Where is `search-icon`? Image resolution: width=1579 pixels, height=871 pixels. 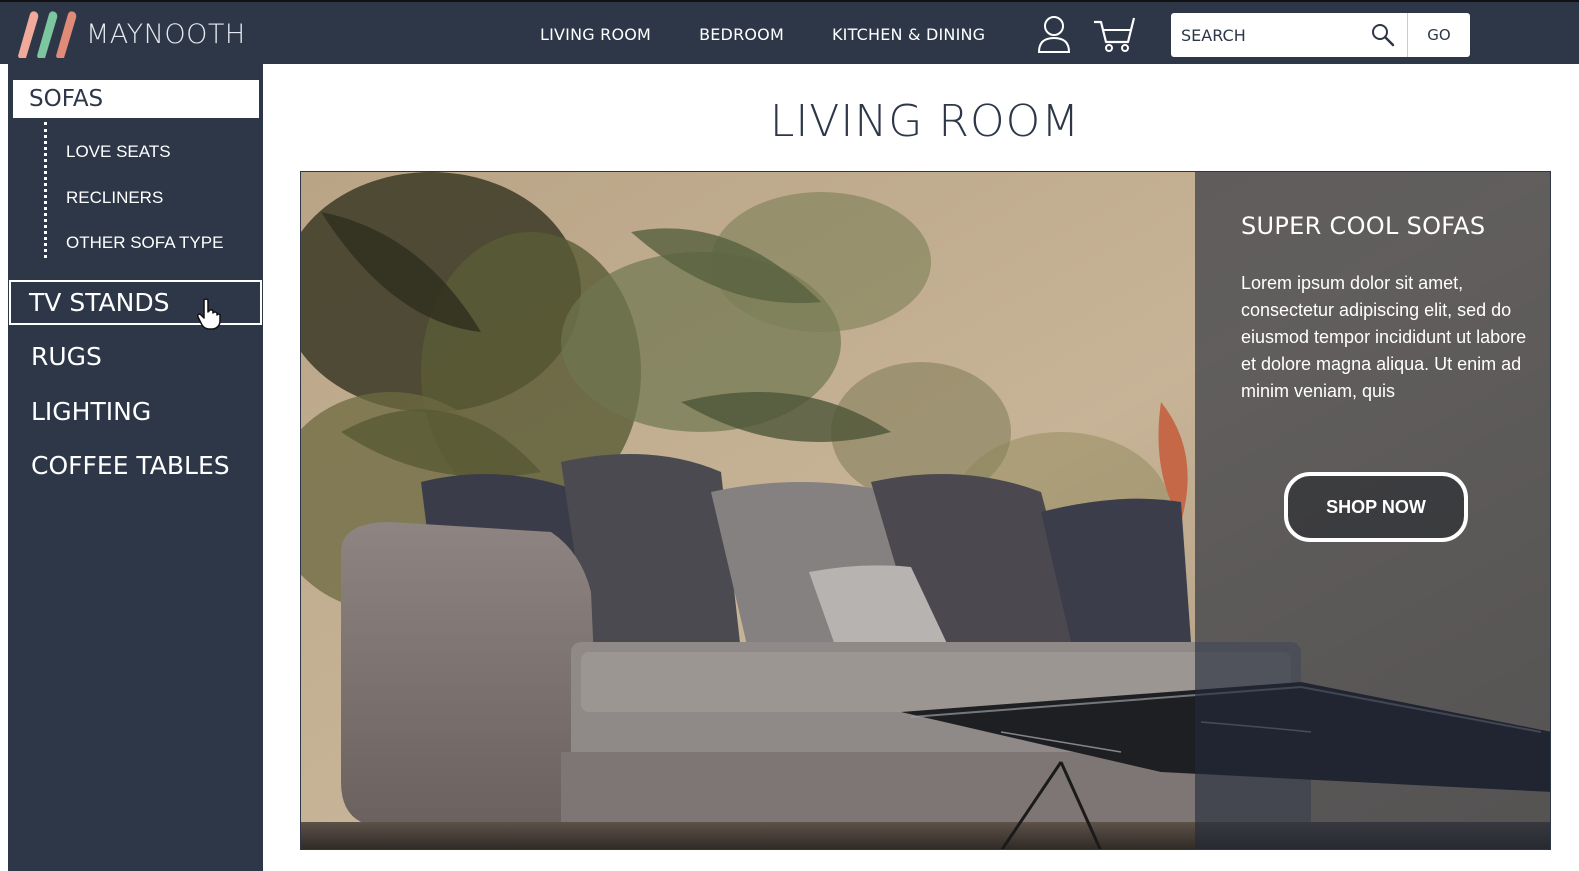 search-icon is located at coordinates (1383, 35).